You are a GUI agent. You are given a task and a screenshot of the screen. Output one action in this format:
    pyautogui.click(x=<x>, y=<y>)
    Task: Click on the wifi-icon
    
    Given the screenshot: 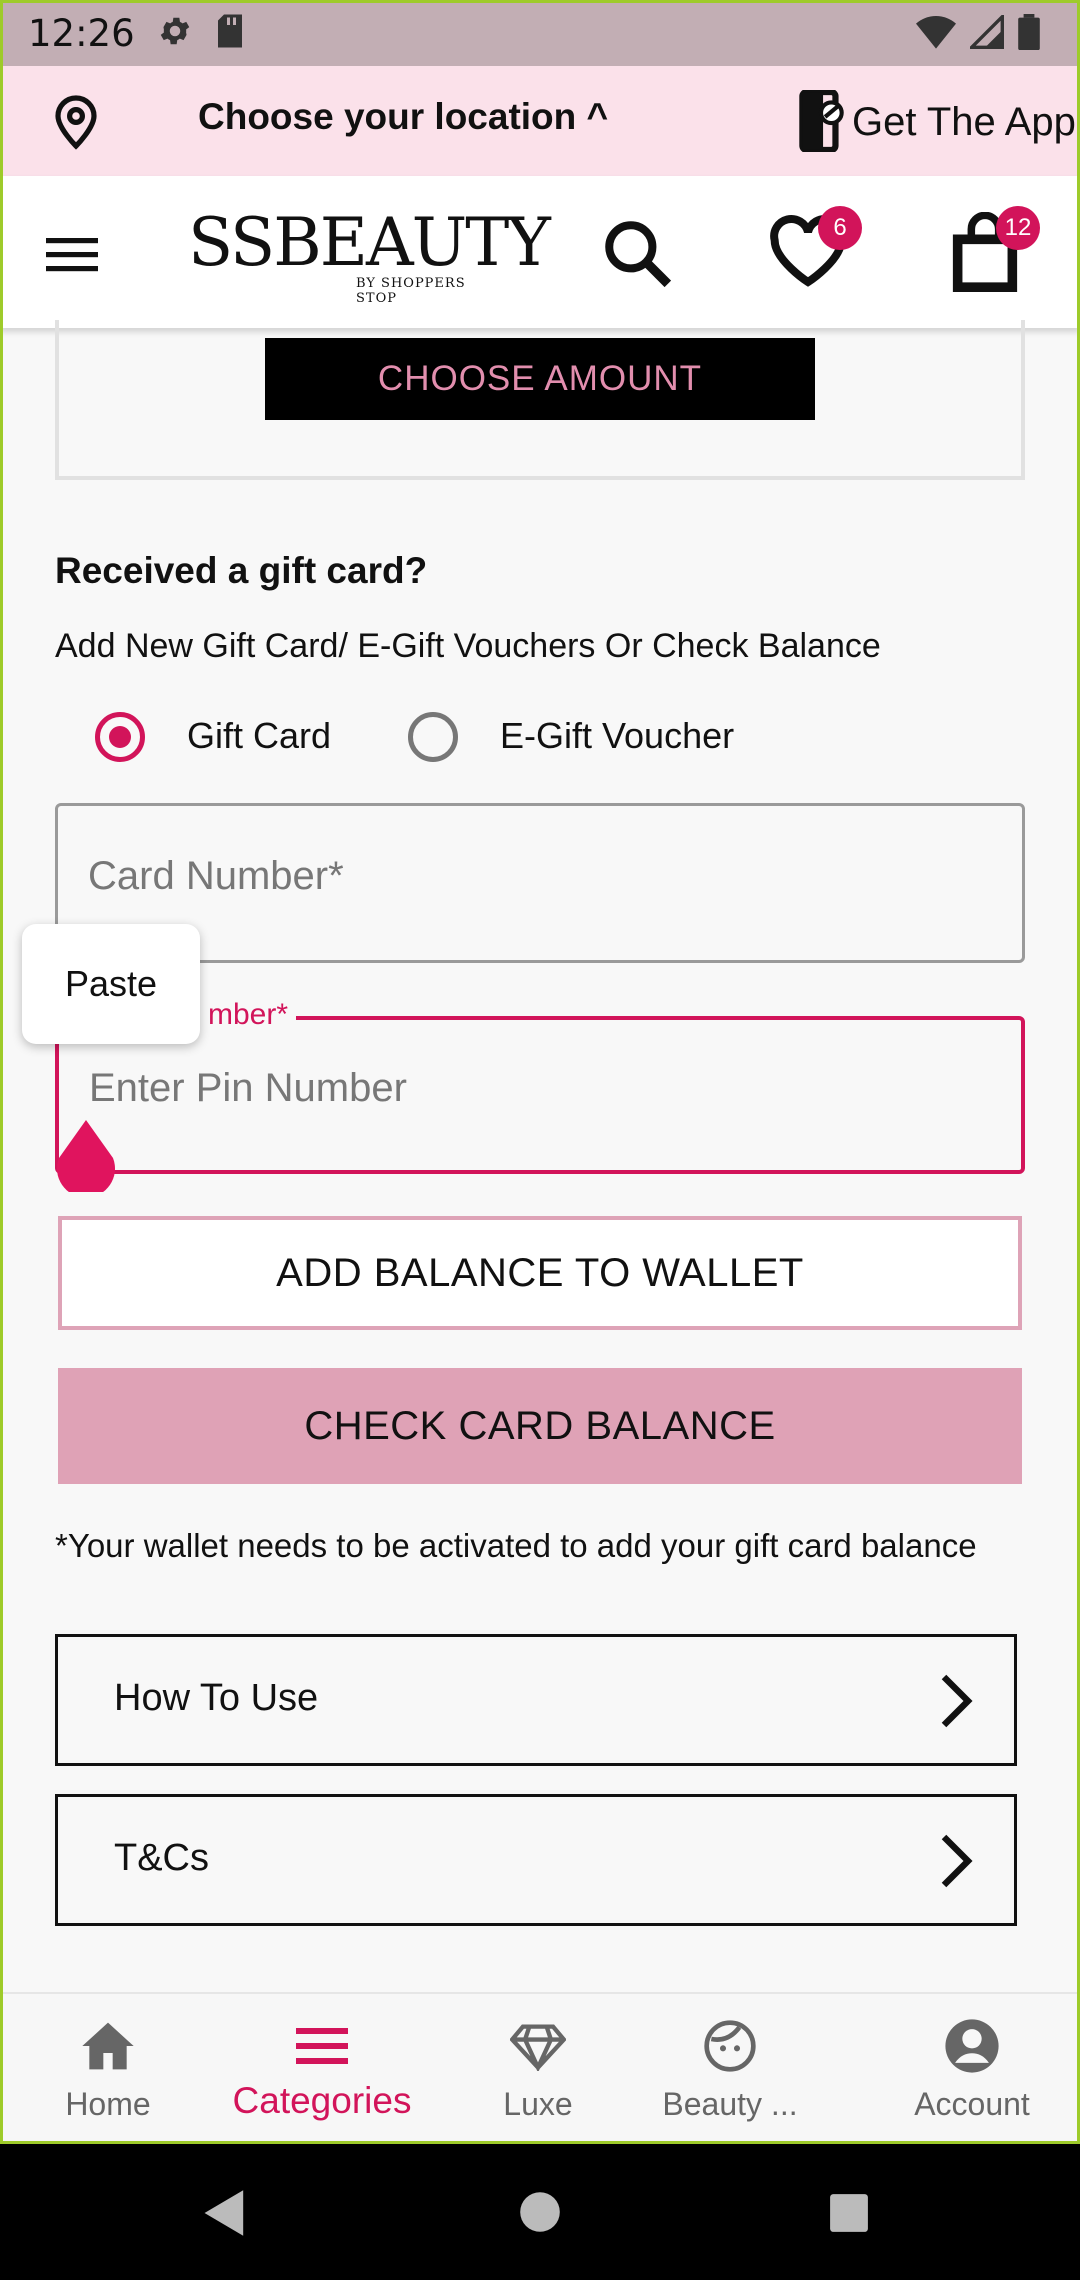 What is the action you would take?
    pyautogui.click(x=936, y=34)
    